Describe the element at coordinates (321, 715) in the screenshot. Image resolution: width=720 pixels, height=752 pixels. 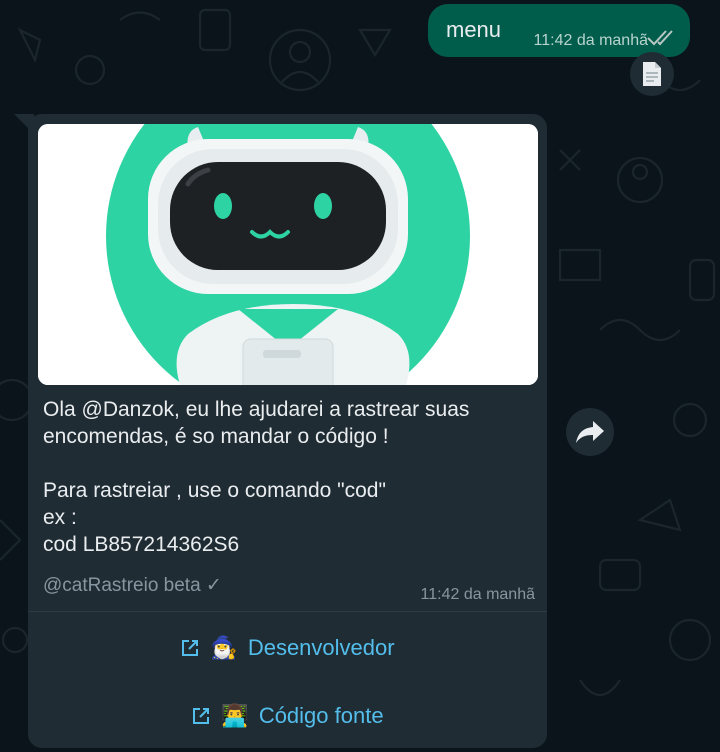
I see `source-code-link-label: Código fonte` at that location.